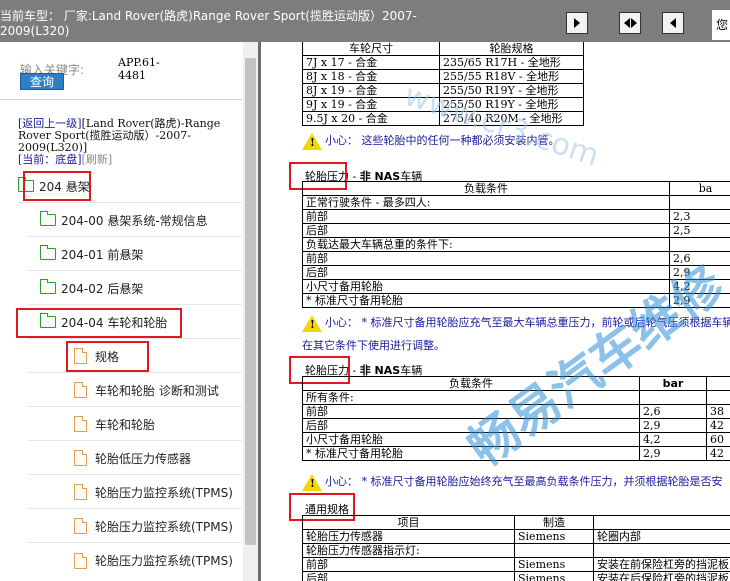 The height and width of the screenshot is (581, 730). What do you see at coordinates (661, 564) in the screenshot?
I see `table-cell: 安装在前保险杠旁的挡泥板` at bounding box center [661, 564].